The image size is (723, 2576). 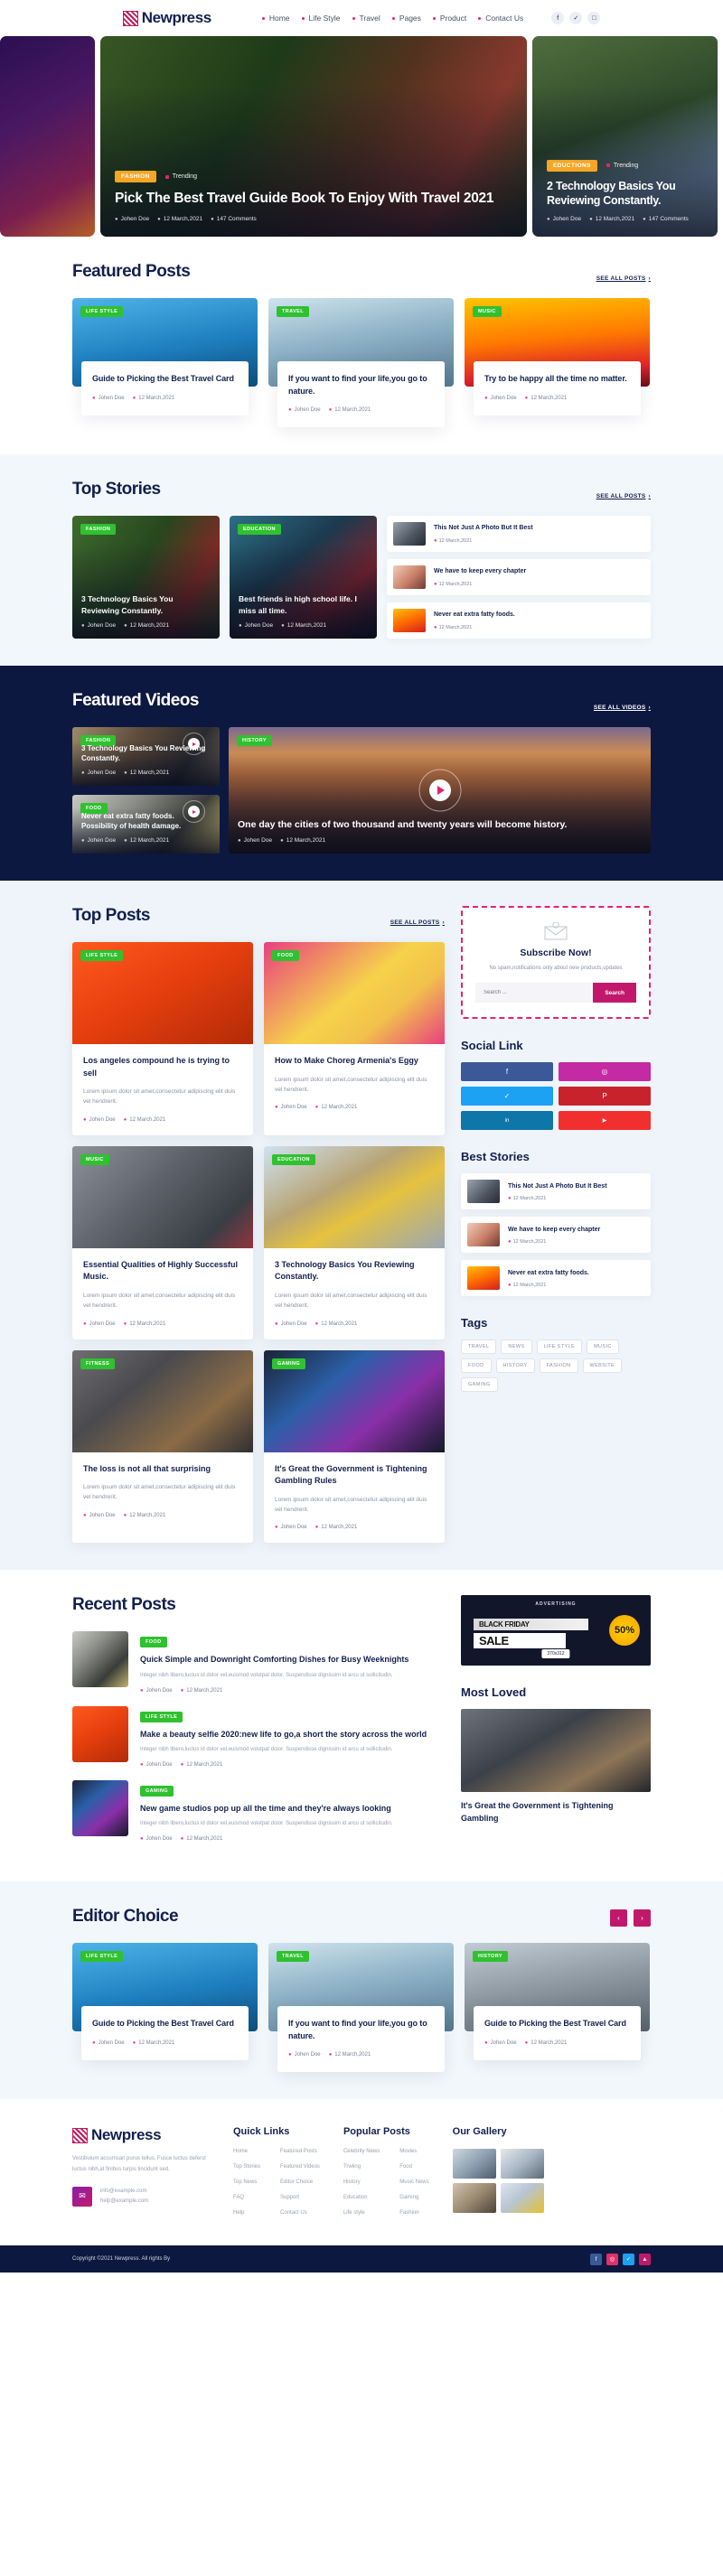 I want to click on hero-slide-prev, so click(x=48, y=136).